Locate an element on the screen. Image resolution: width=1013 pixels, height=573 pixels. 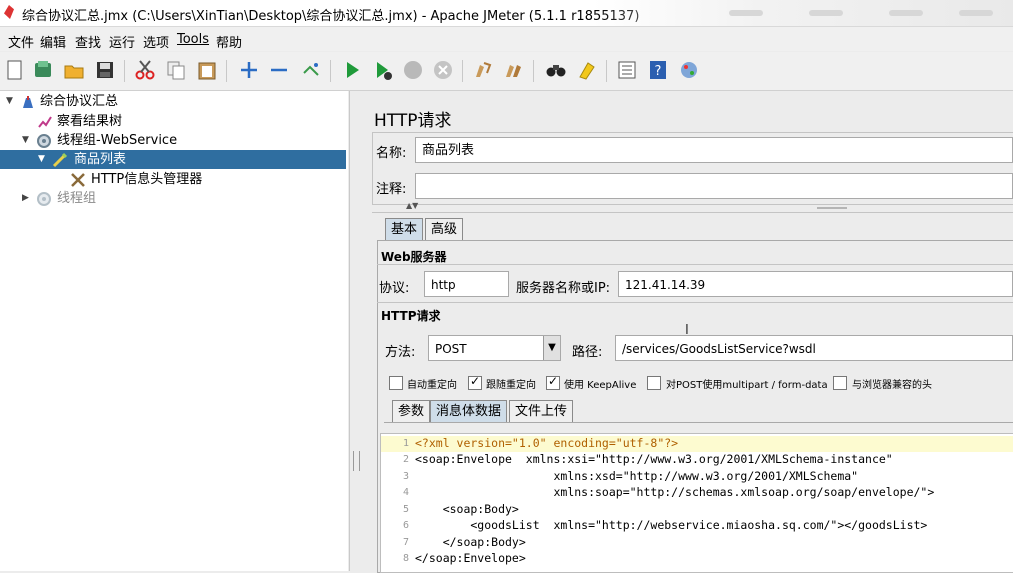
paste-icon is located at coordinates (207, 70).